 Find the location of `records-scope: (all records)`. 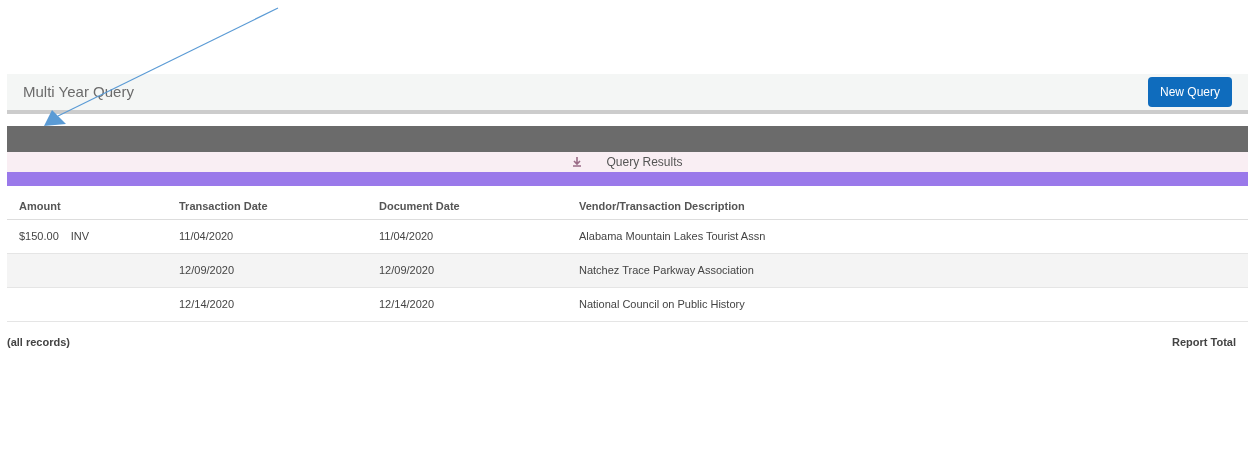

records-scope: (all records) is located at coordinates (38, 342).